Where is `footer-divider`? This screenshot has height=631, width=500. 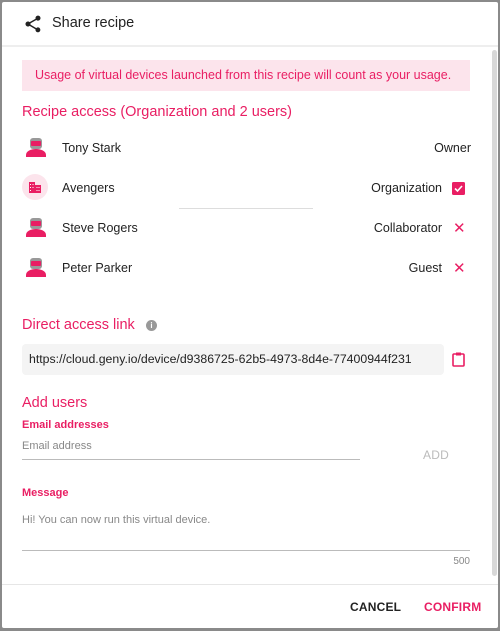 footer-divider is located at coordinates (250, 584).